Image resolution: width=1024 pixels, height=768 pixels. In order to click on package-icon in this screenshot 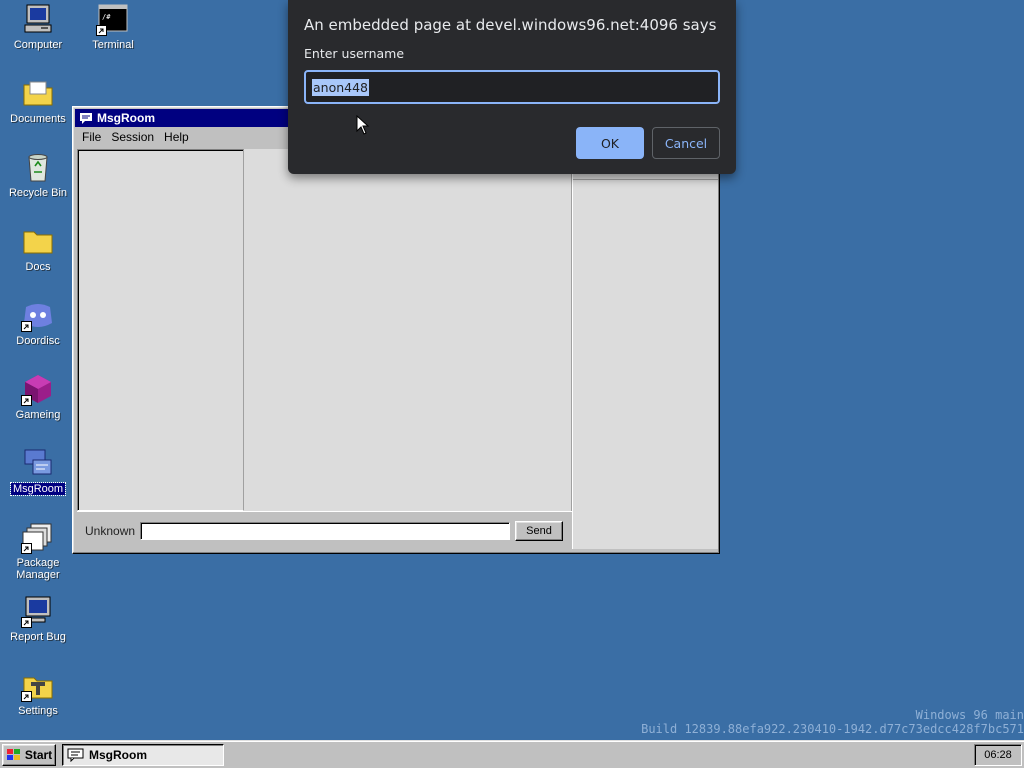, I will do `click(38, 537)`.